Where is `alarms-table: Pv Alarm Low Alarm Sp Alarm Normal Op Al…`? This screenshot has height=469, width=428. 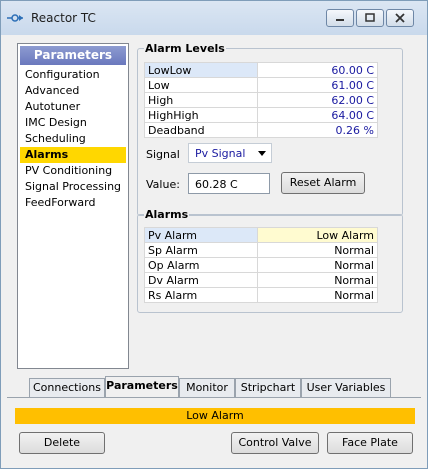
alarms-table: Pv Alarm Low Alarm Sp Alarm Normal Op Al… is located at coordinates (261, 265).